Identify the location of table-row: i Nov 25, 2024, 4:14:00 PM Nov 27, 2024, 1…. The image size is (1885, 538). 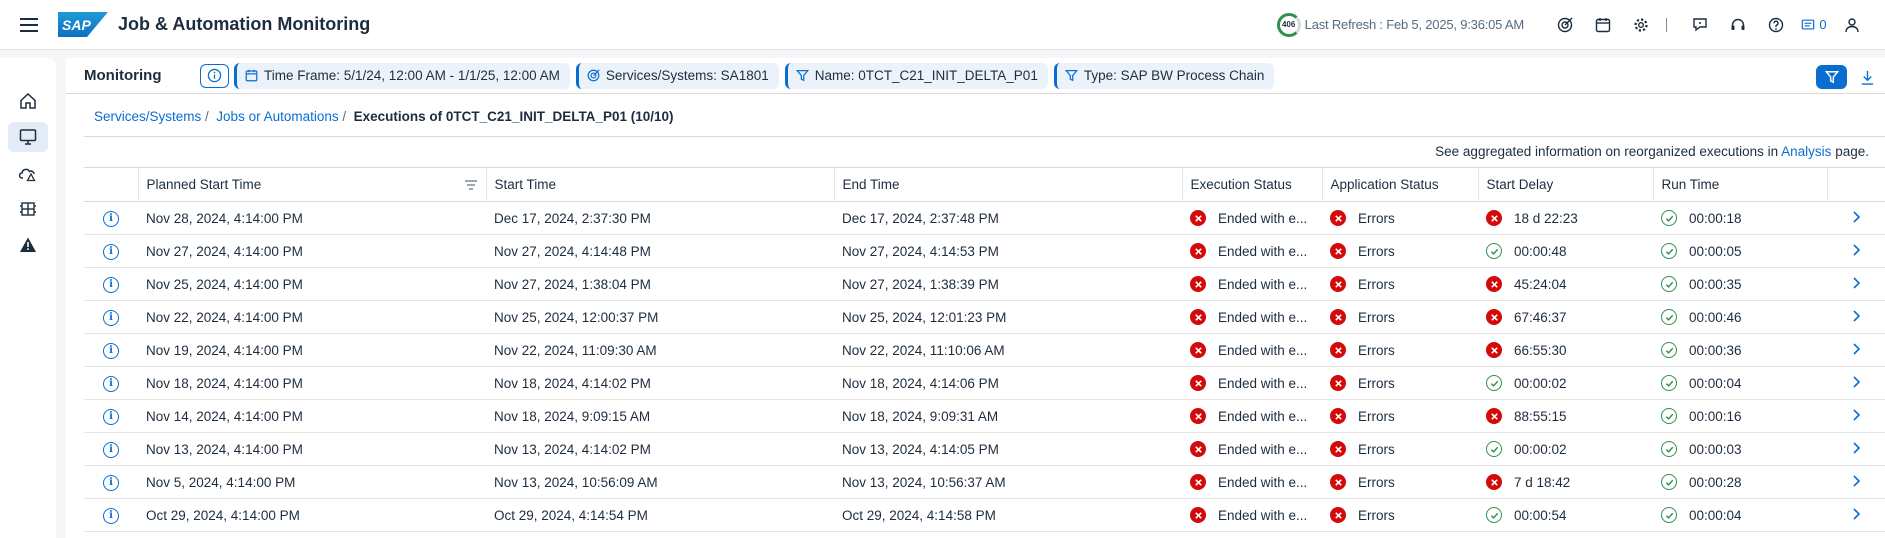
(984, 284).